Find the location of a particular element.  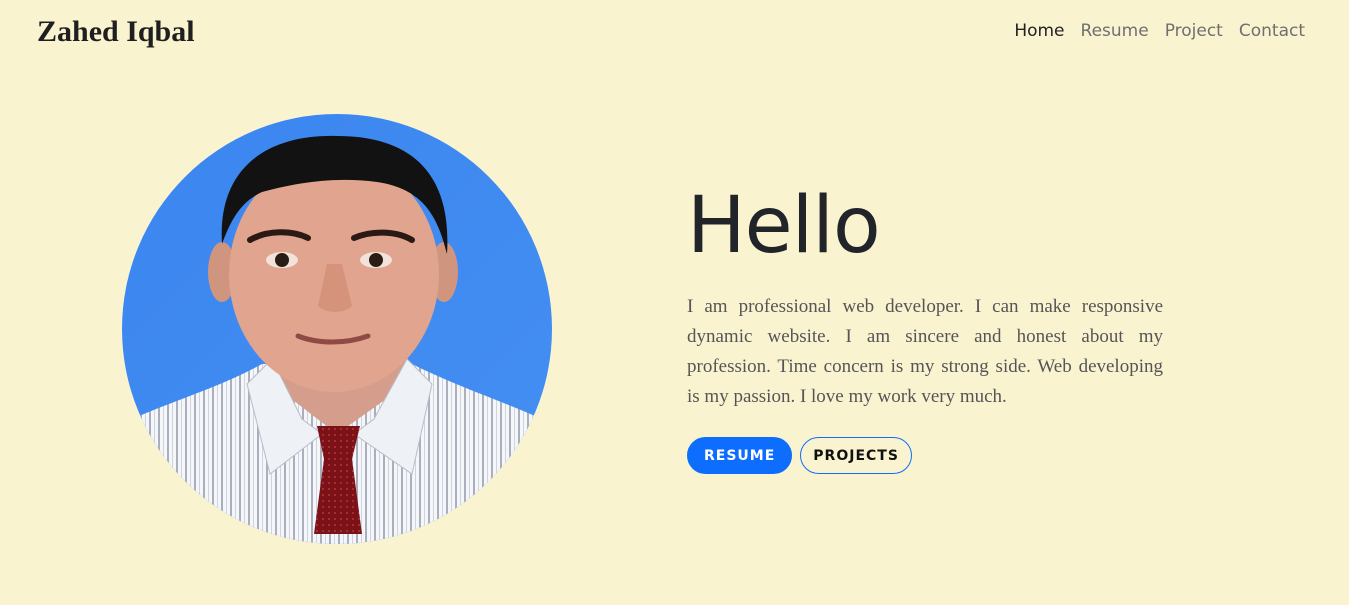

nav-contact: Contact is located at coordinates (1272, 31).